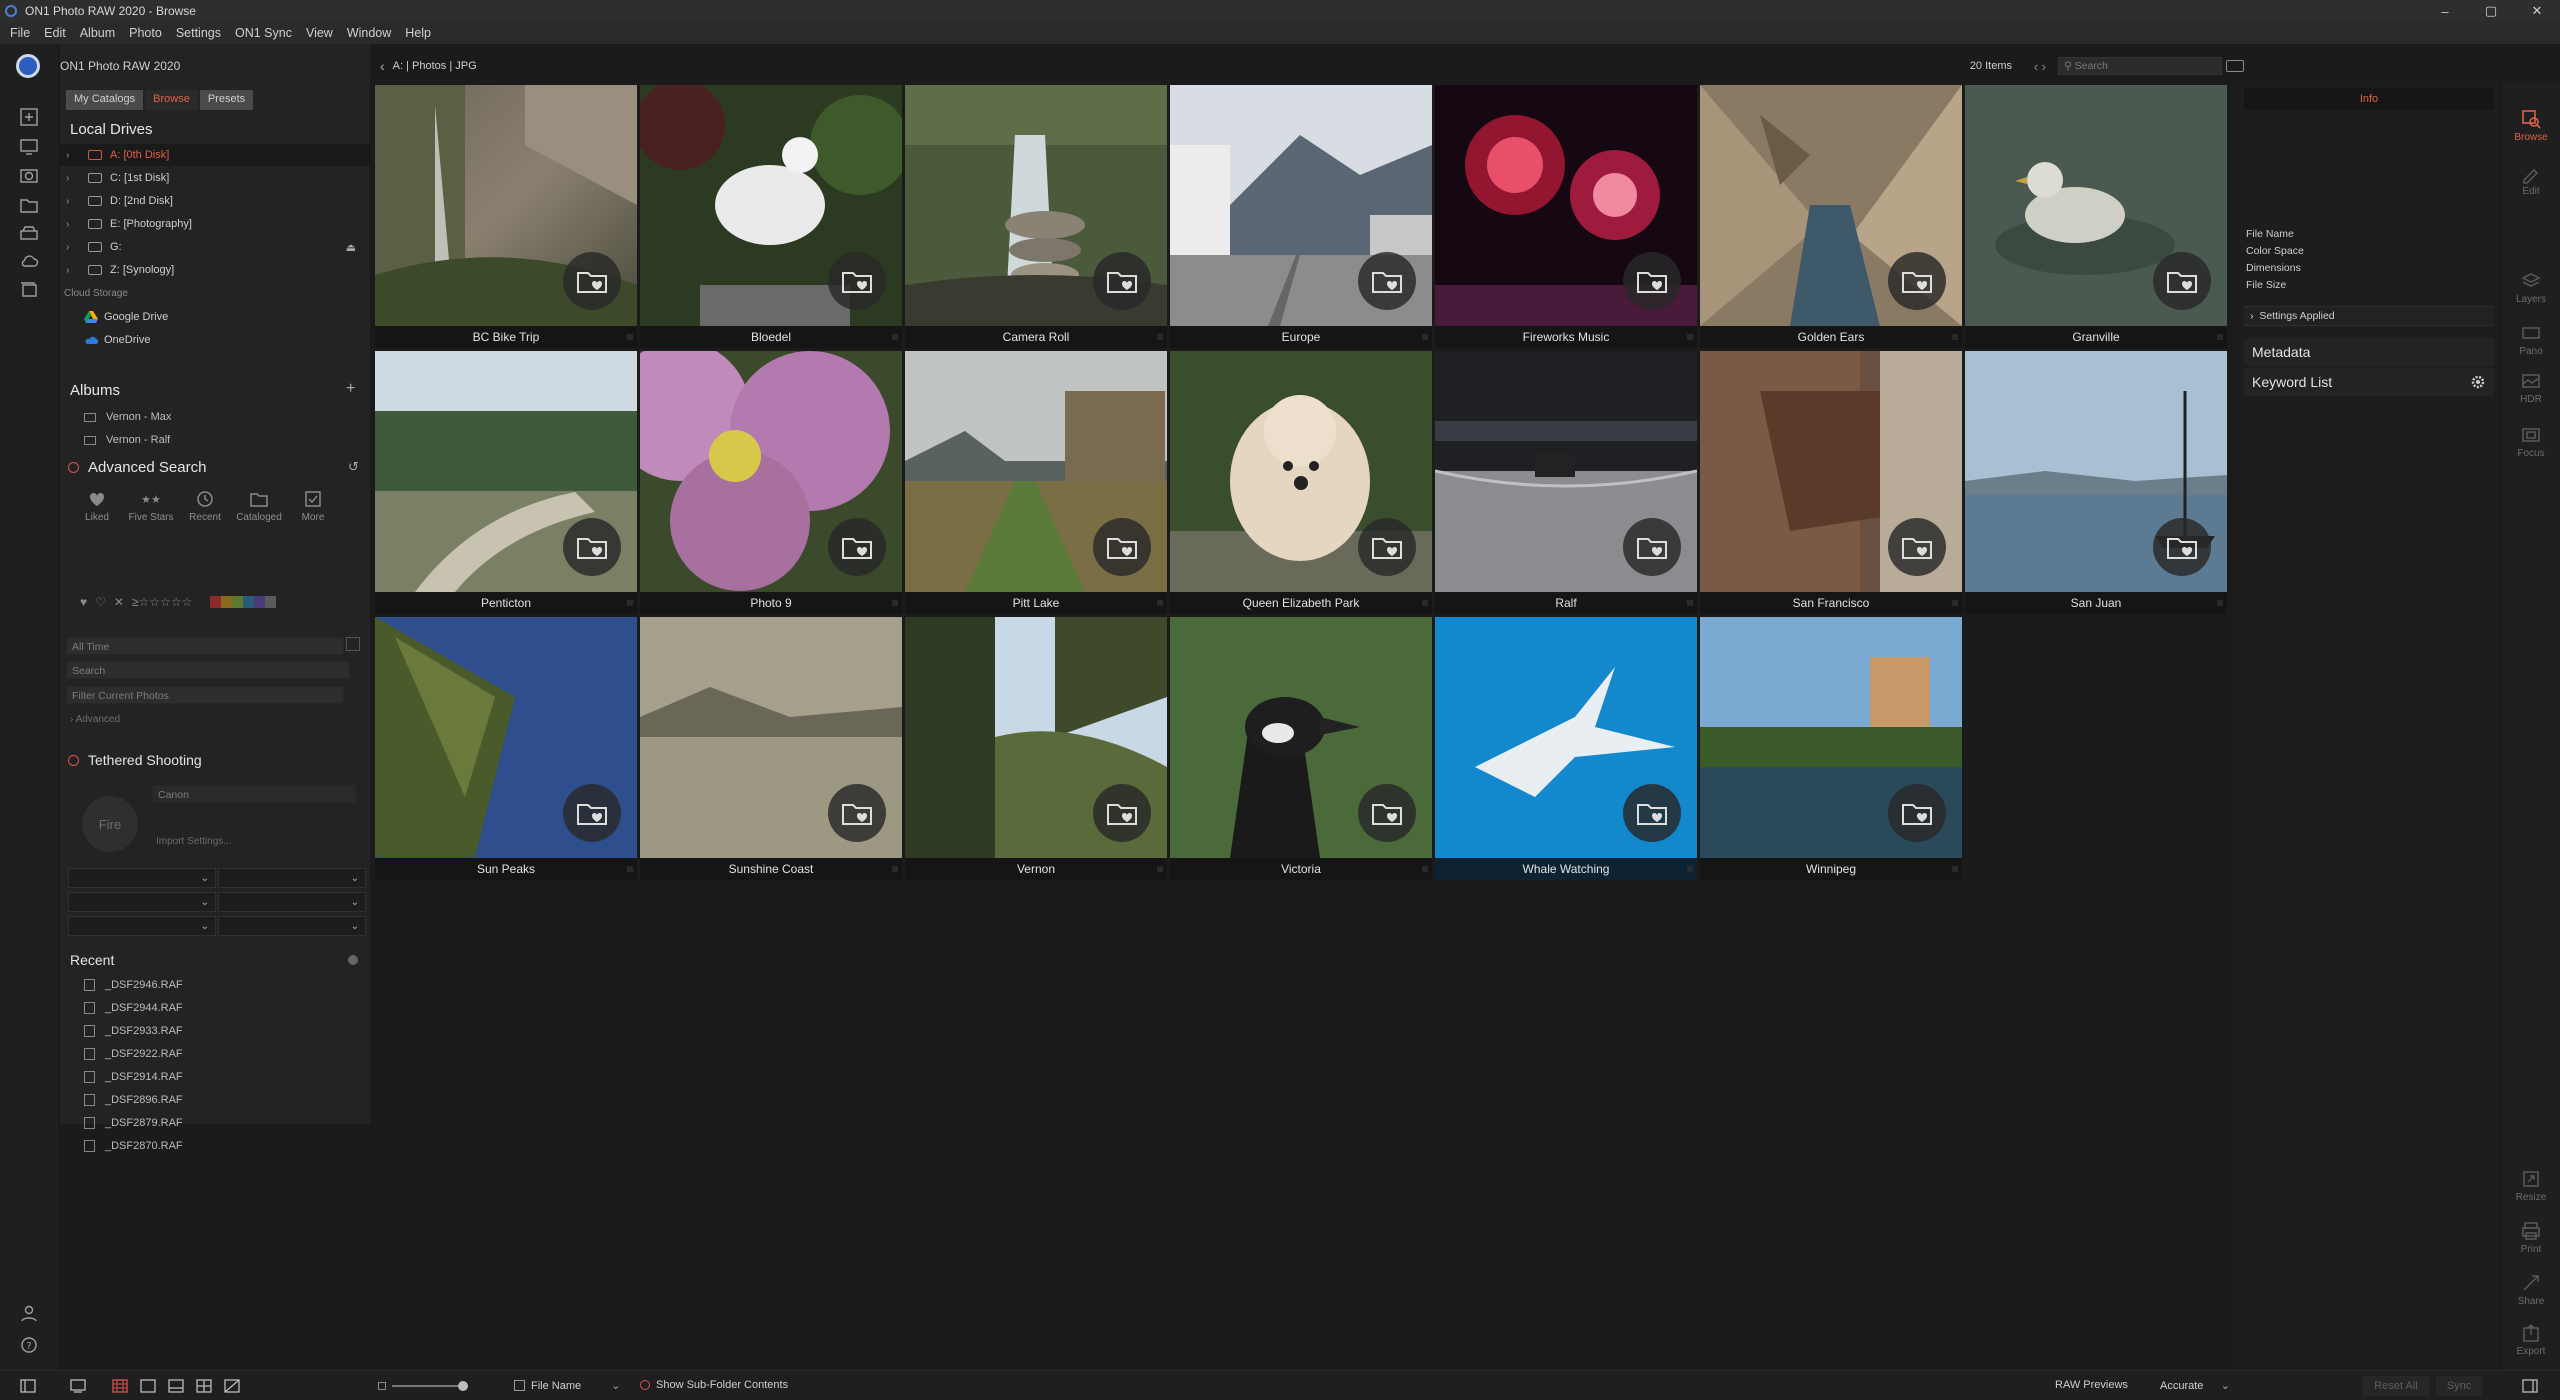  What do you see at coordinates (1831, 748) in the screenshot?
I see `folder-tile-winnipeg: Winnipeg` at bounding box center [1831, 748].